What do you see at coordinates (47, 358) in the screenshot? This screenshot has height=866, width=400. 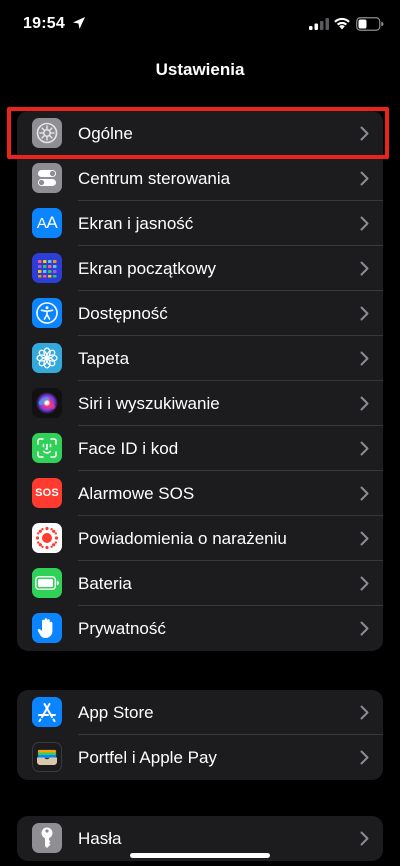 I see `flower-icon` at bounding box center [47, 358].